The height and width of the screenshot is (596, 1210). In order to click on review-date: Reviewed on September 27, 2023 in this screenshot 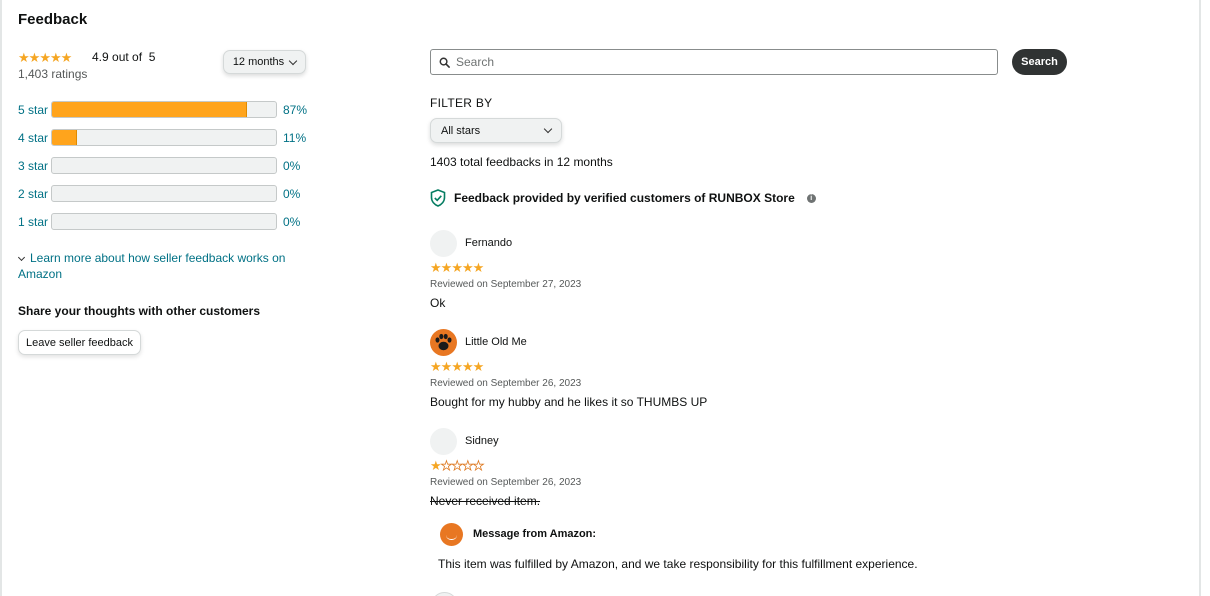, I will do `click(506, 284)`.